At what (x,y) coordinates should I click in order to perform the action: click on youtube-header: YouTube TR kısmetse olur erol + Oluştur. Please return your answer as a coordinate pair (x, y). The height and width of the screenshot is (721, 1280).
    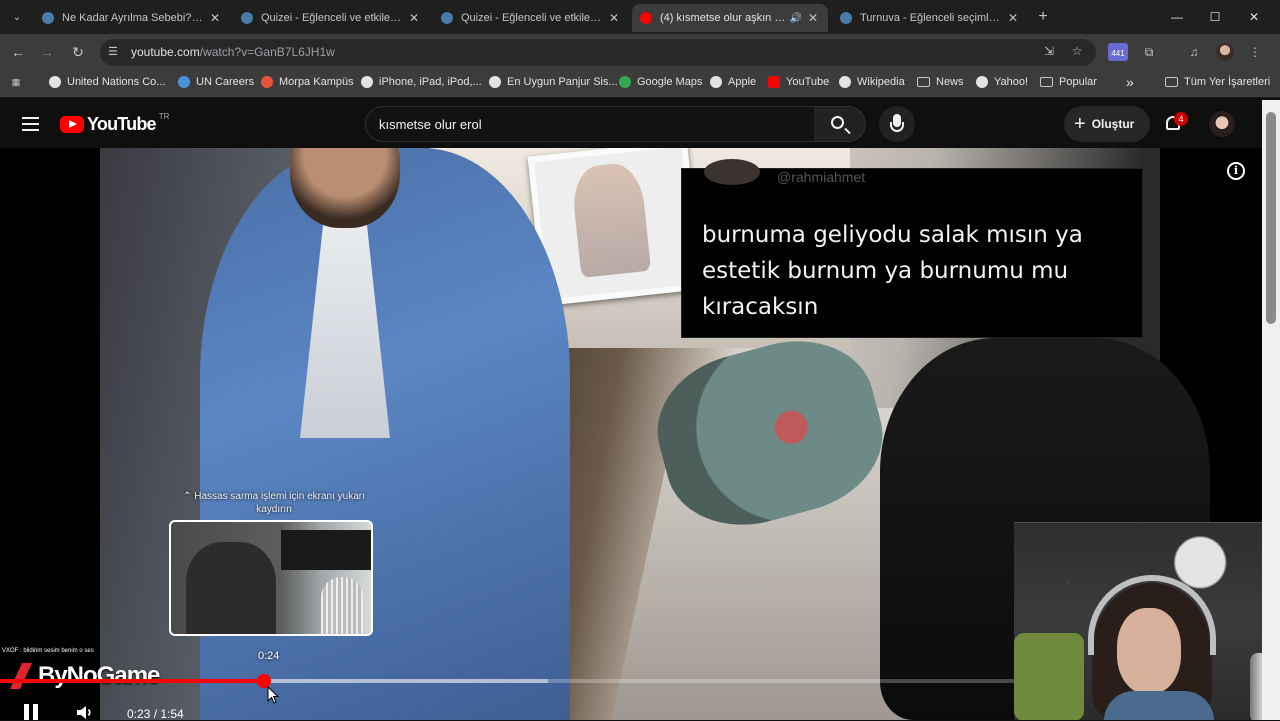
    Looking at the image, I should click on (631, 124).